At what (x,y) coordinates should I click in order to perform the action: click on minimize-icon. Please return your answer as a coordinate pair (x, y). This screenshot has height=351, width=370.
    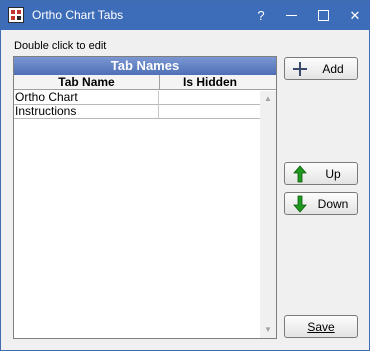
    Looking at the image, I should click on (291, 15).